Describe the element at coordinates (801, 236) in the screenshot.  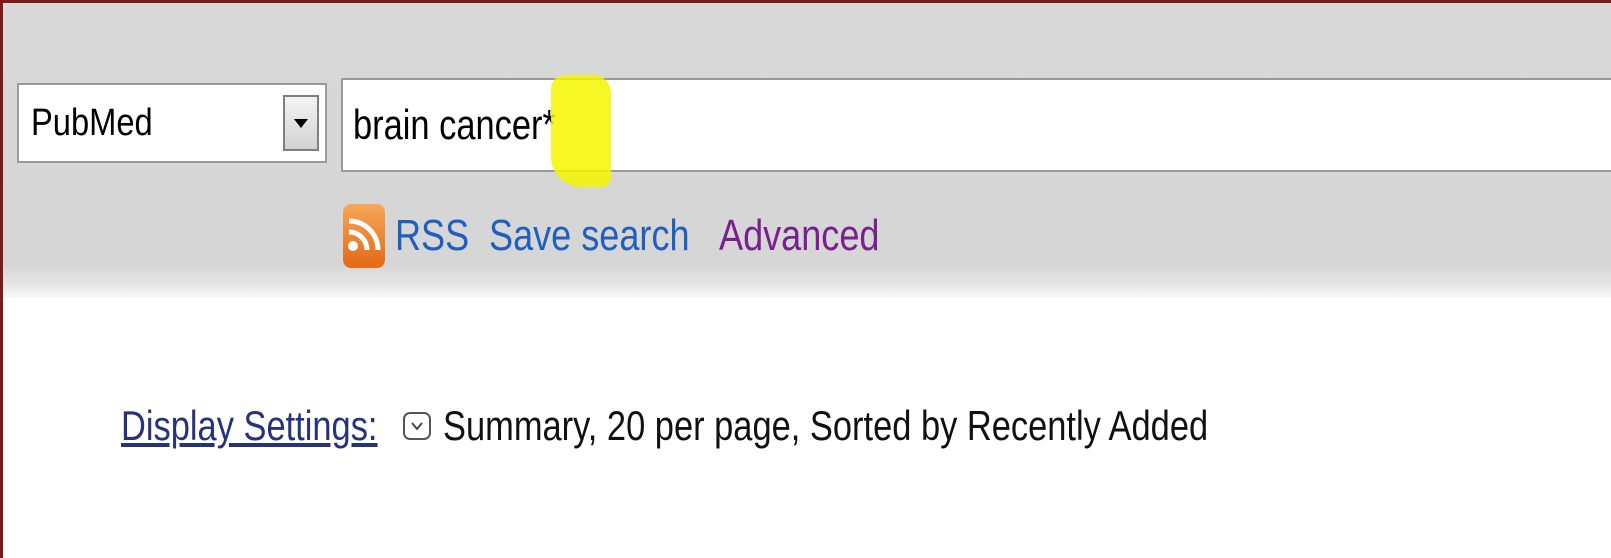
I see `advanced-search-link: Advanced` at that location.